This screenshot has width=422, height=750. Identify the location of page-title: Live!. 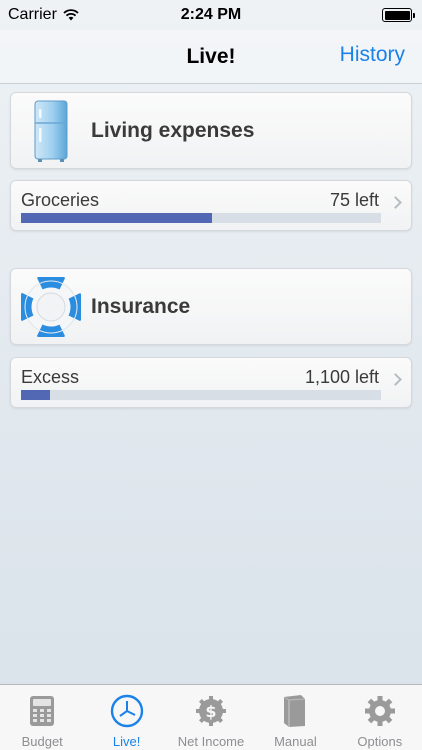
(211, 56).